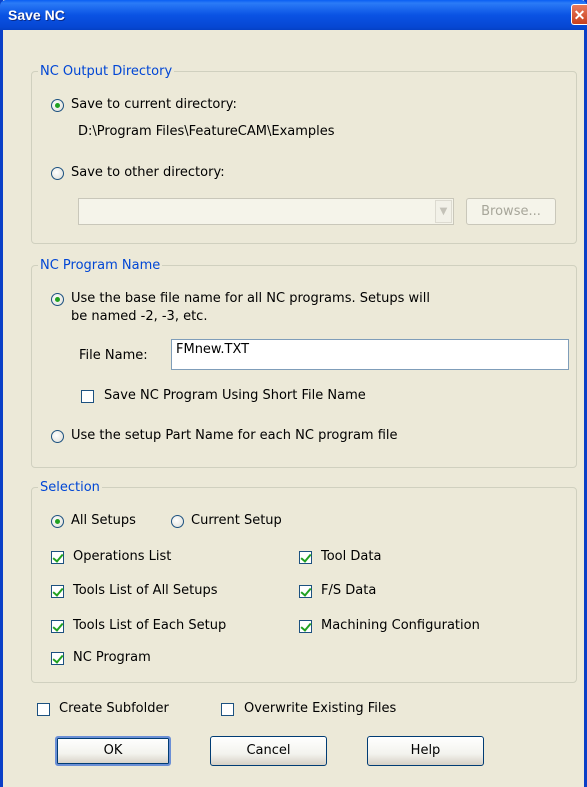  What do you see at coordinates (293, 15) in the screenshot?
I see `title-bar: Save NC ✕` at bounding box center [293, 15].